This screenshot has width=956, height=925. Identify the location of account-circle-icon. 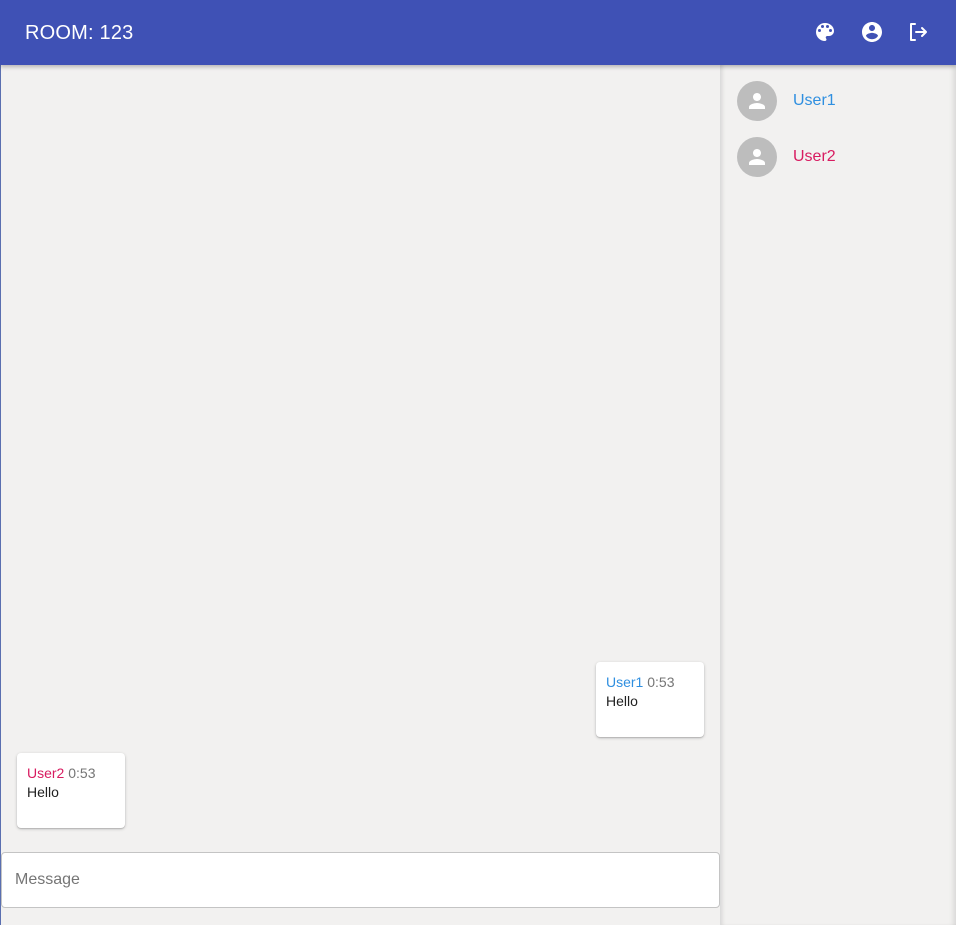
(872, 32).